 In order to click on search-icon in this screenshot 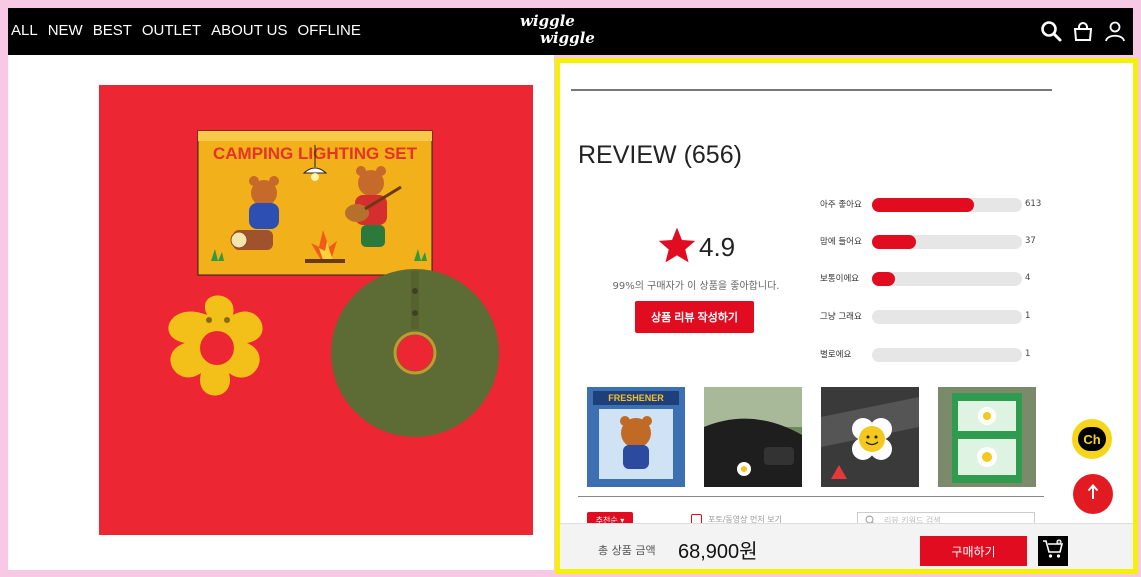, I will do `click(1051, 31)`.